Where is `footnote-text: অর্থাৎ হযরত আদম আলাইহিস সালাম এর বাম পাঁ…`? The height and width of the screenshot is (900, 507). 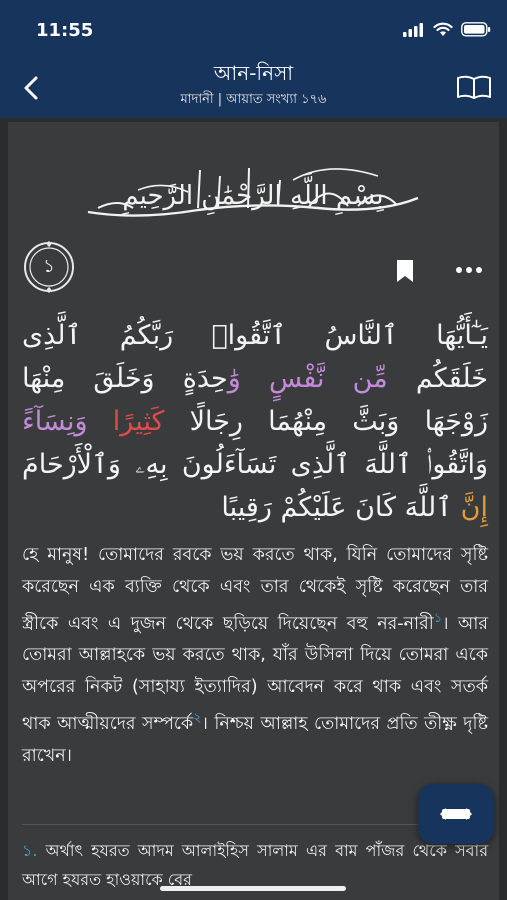
footnote-text: অর্থাৎ হযরত আদম আলাইহিস সালাম এর বাম পাঁ… is located at coordinates (255, 865).